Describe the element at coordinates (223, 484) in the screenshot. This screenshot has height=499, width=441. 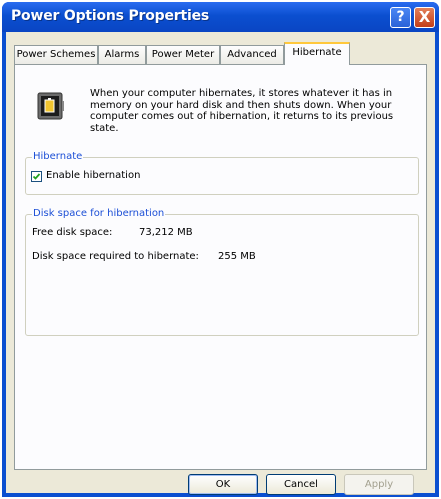
I see `ok-button: OK` at that location.